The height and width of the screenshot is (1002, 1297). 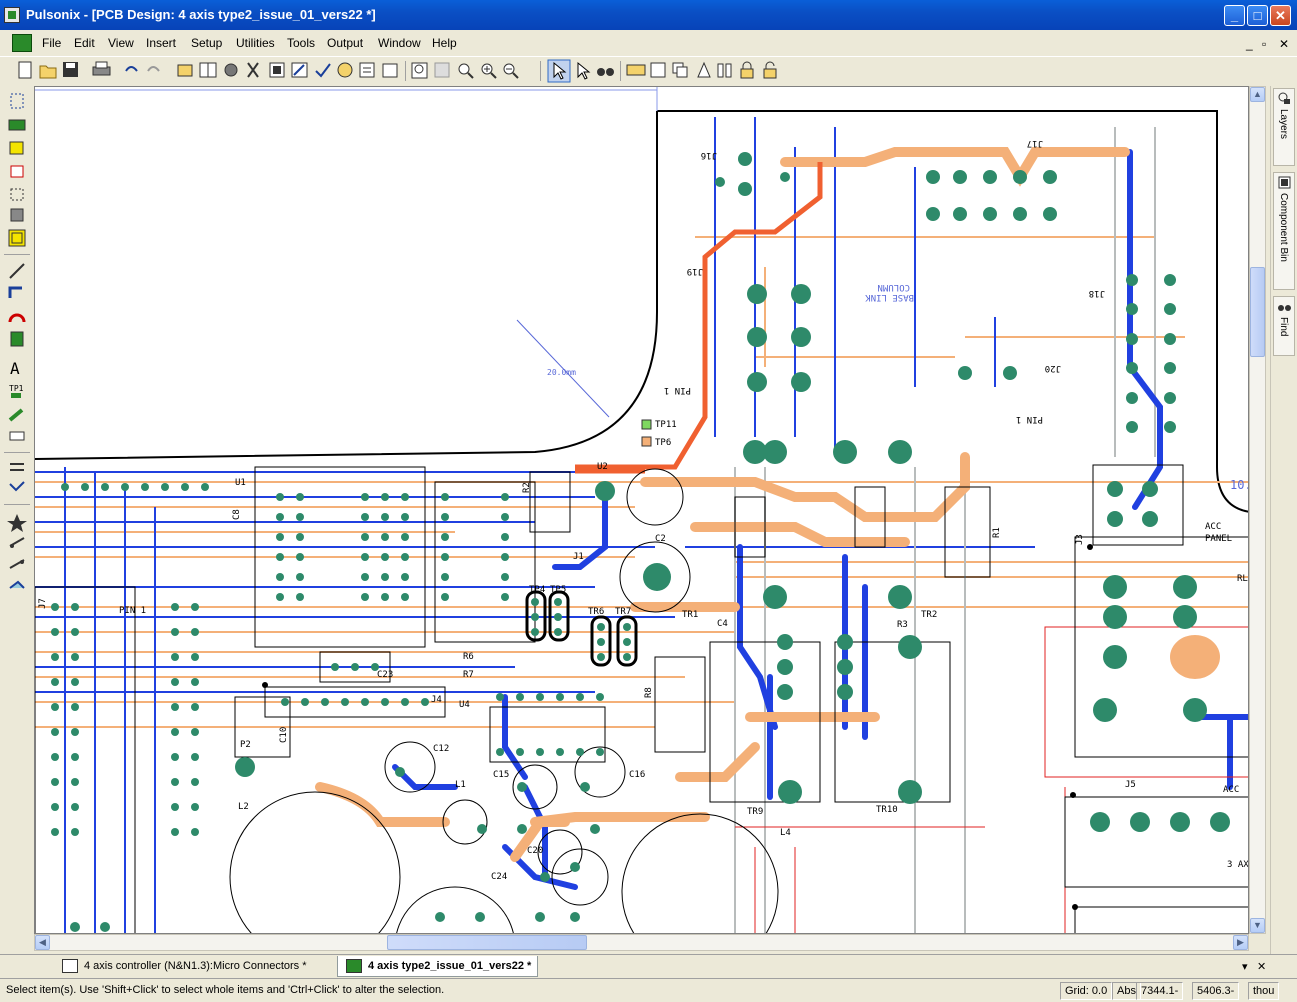 I want to click on zoom-window-icon, so click(x=442, y=70).